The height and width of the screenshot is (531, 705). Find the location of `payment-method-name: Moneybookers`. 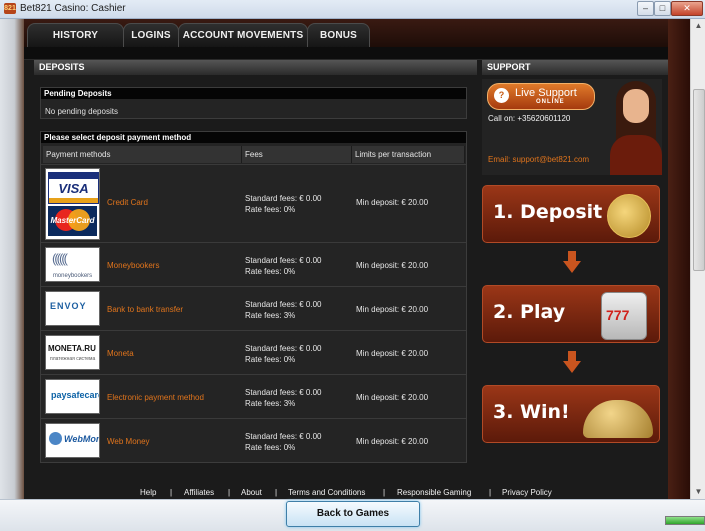

payment-method-name: Moneybookers is located at coordinates (133, 265).